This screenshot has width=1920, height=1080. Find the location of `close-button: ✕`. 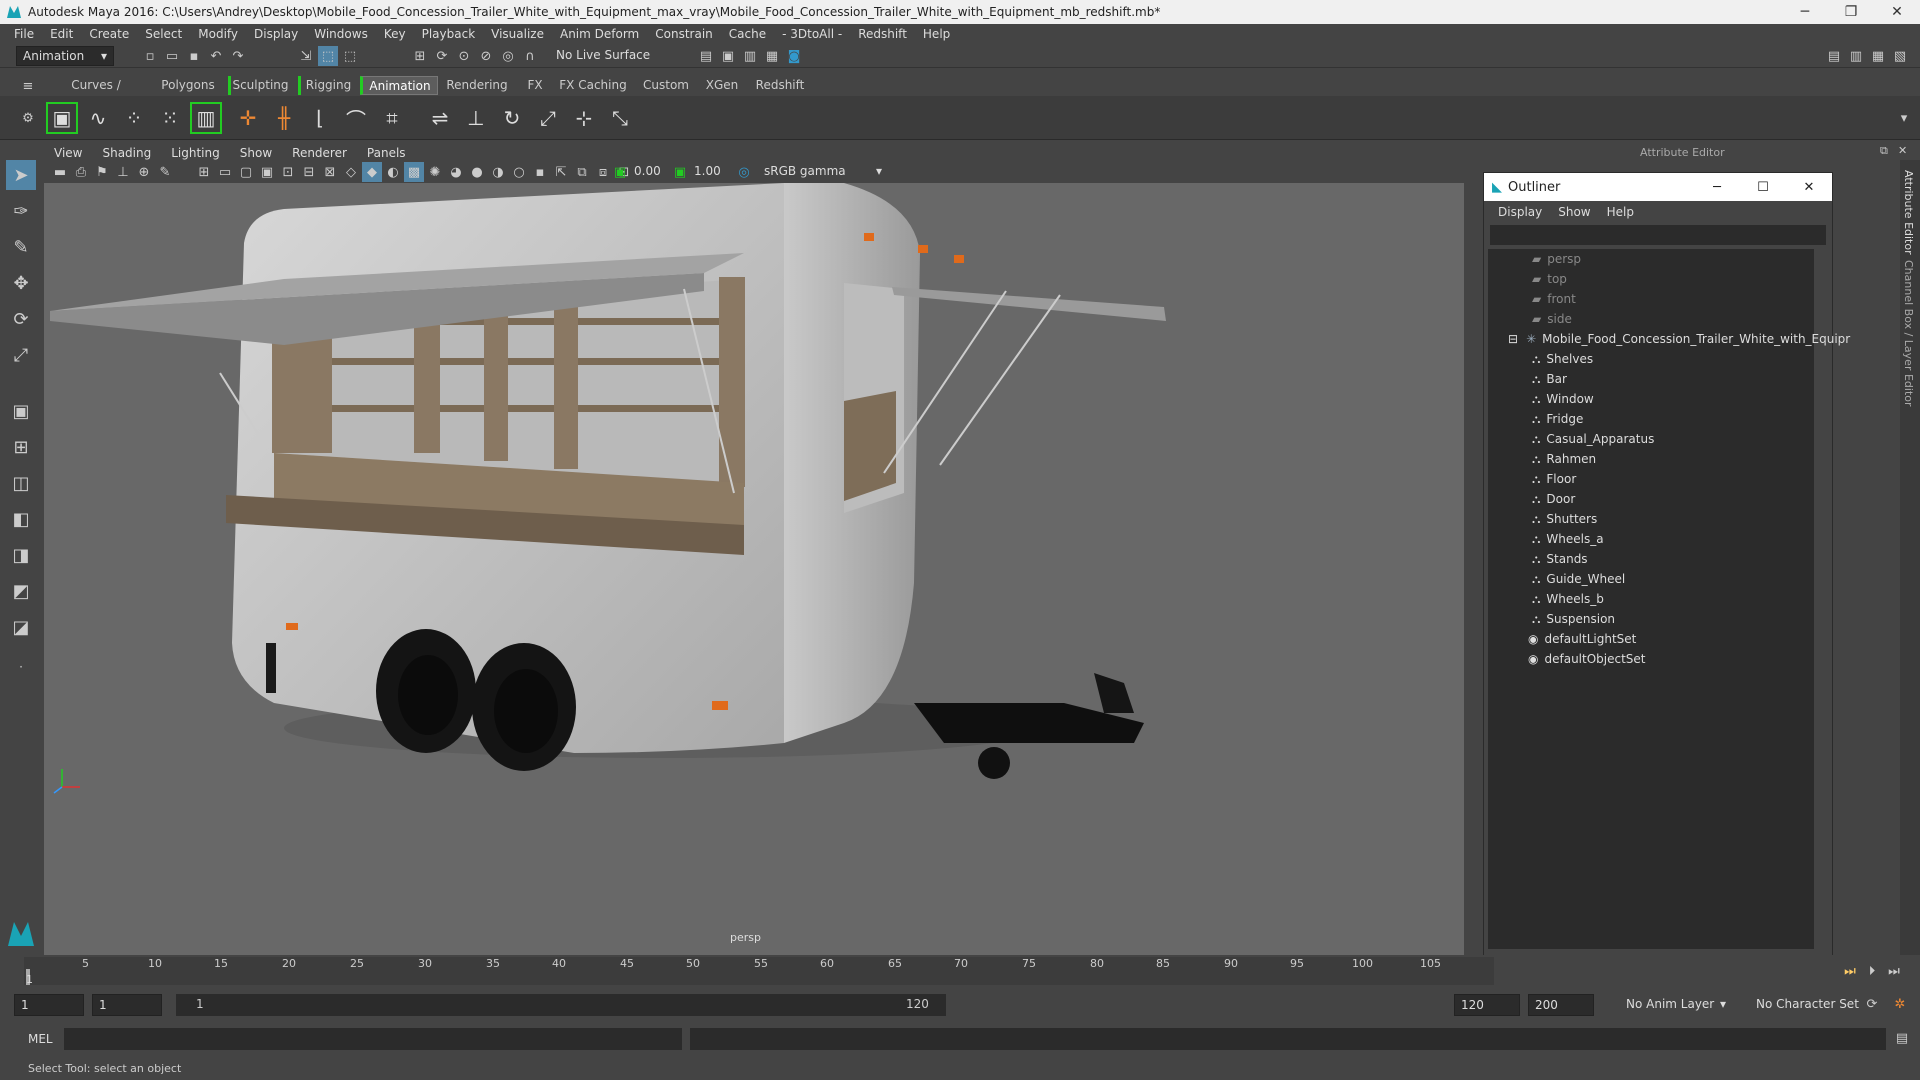

close-button: ✕ is located at coordinates (1897, 12).